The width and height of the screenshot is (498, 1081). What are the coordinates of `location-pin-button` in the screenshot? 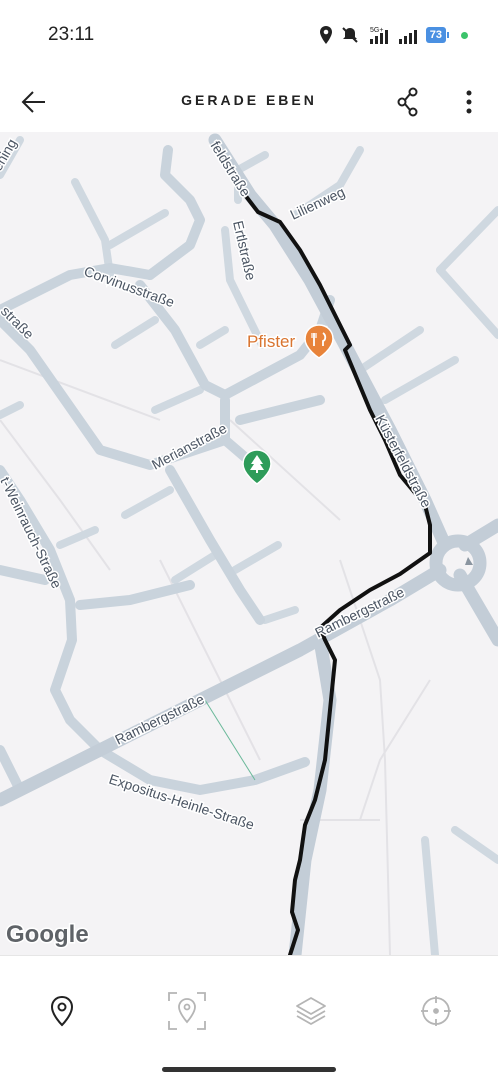 It's located at (62, 1011).